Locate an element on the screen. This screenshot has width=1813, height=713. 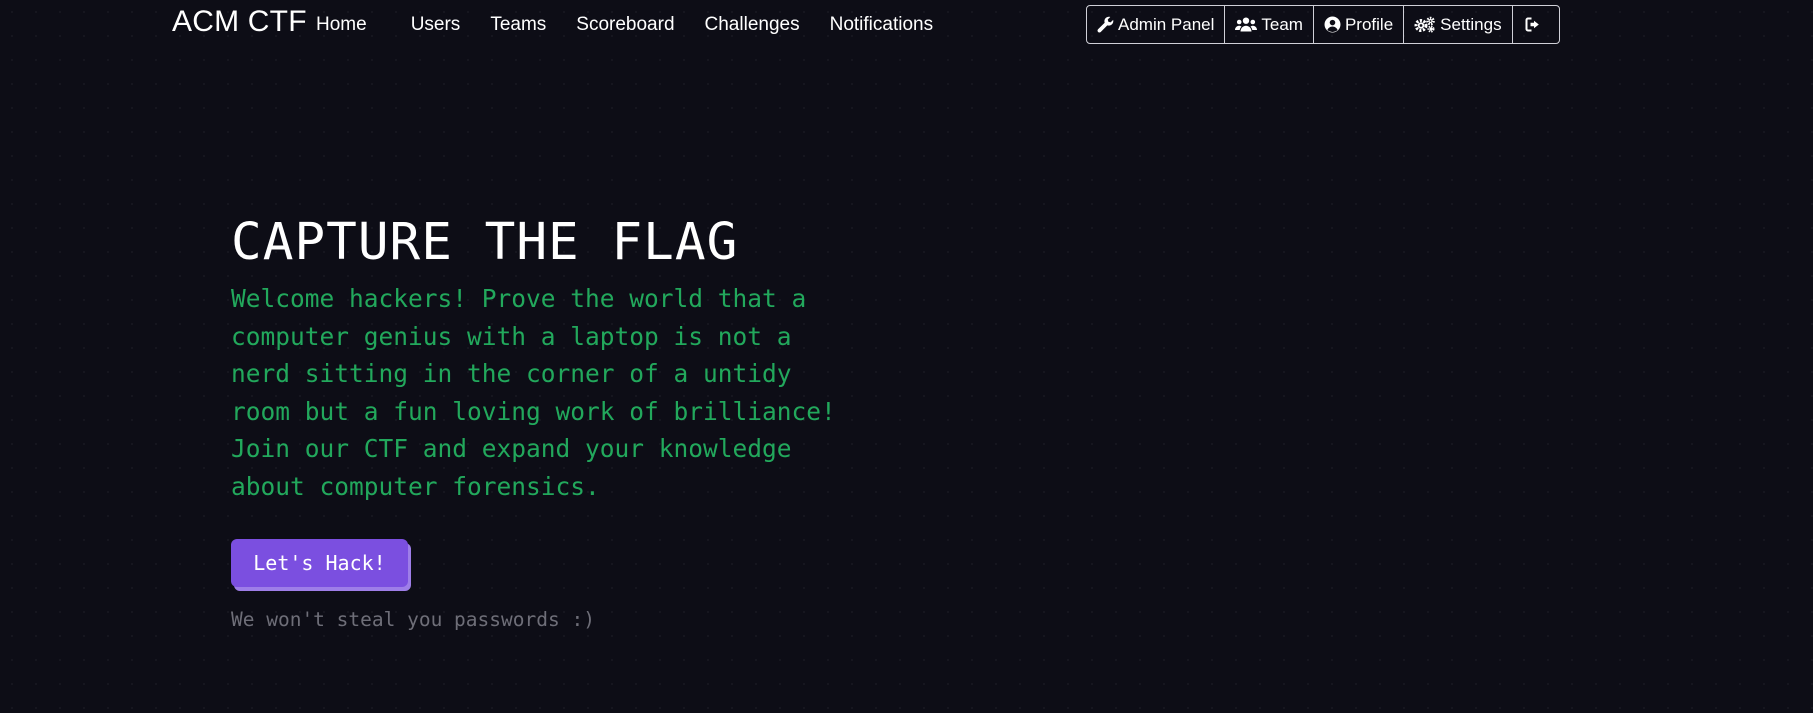
hero-title: CAPTURE THE FLAG is located at coordinates (485, 242).